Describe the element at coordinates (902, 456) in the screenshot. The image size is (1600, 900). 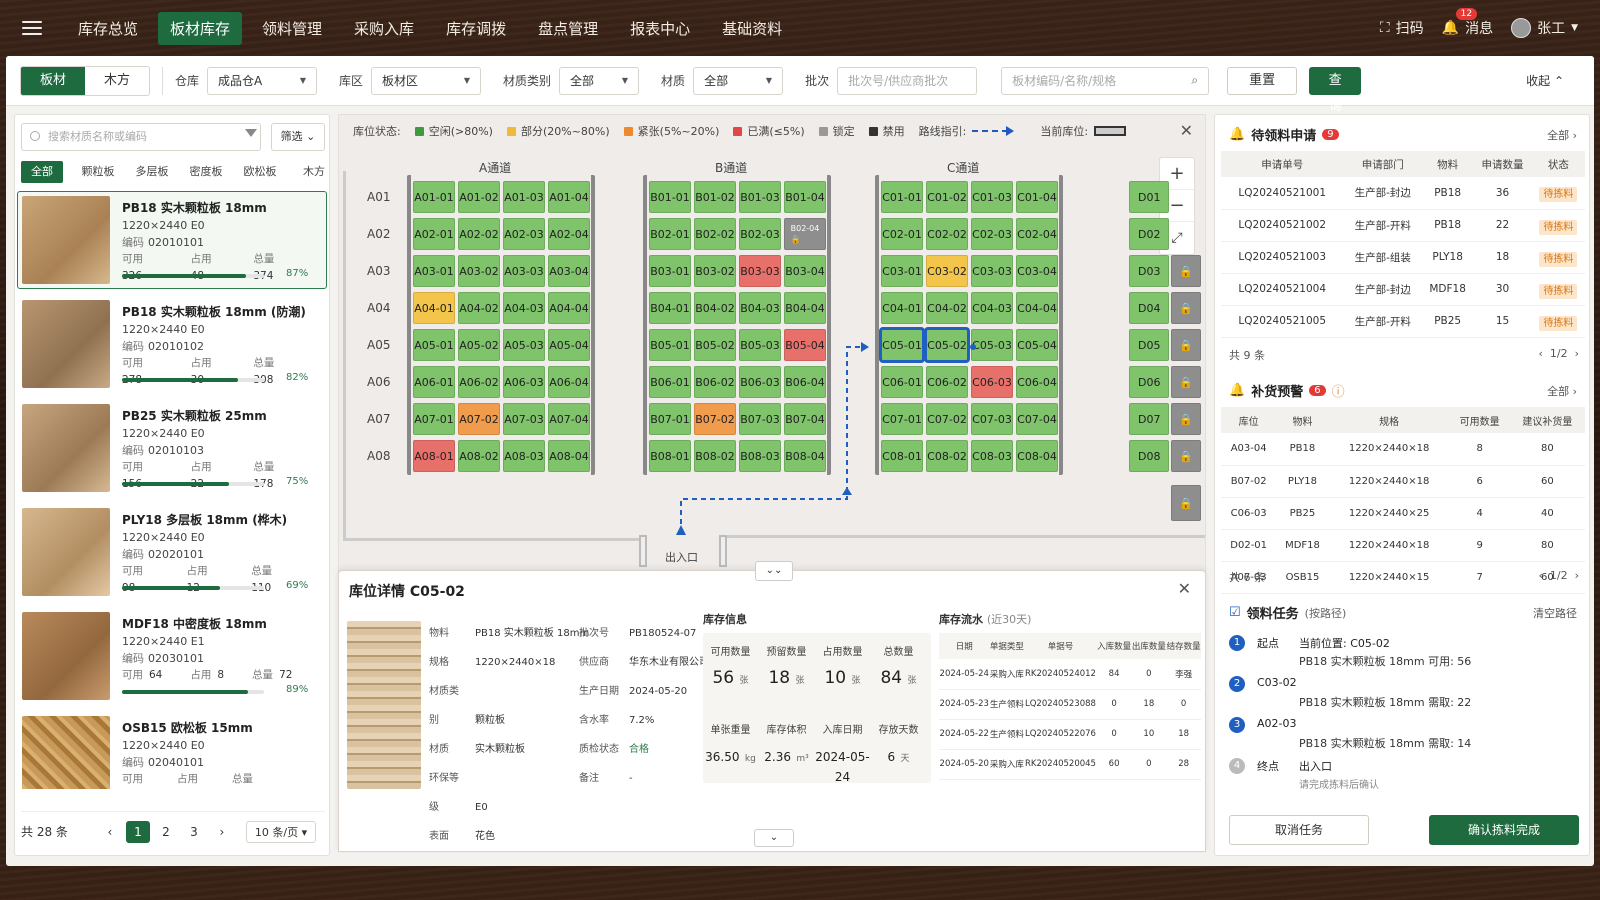
I see `location-cell-C08-01: C08-01` at that location.